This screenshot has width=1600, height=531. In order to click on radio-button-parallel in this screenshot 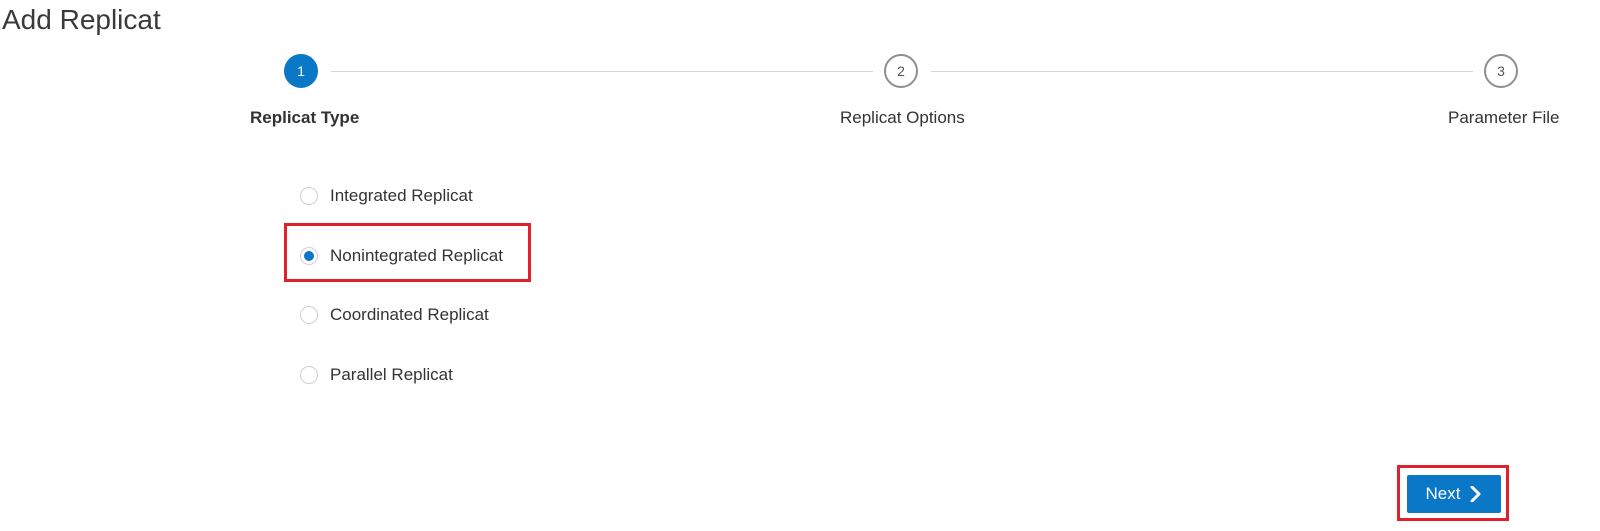, I will do `click(309, 375)`.